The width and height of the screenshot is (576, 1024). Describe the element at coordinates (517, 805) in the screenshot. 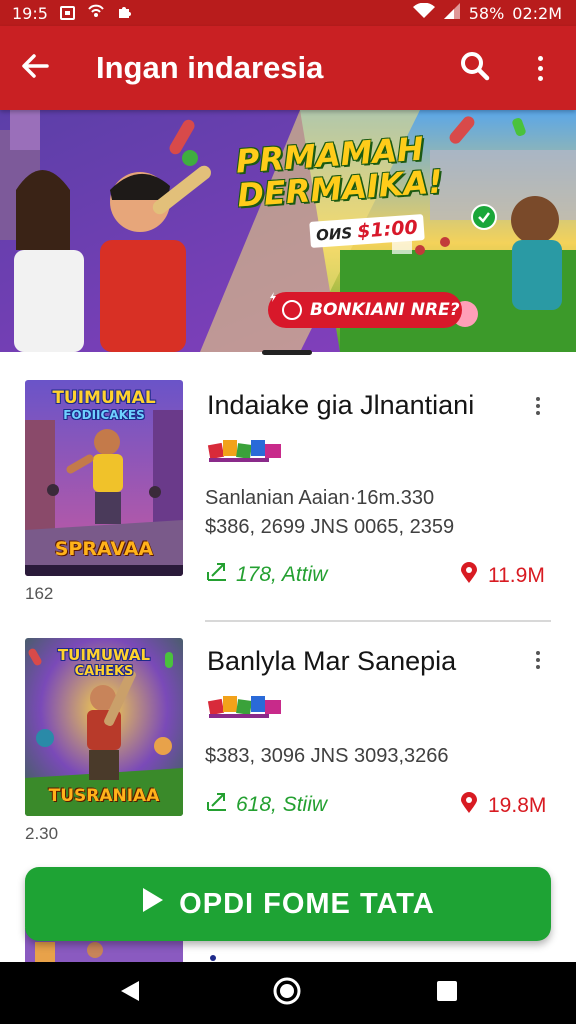

I see `stat-location-label: 19.8M` at that location.